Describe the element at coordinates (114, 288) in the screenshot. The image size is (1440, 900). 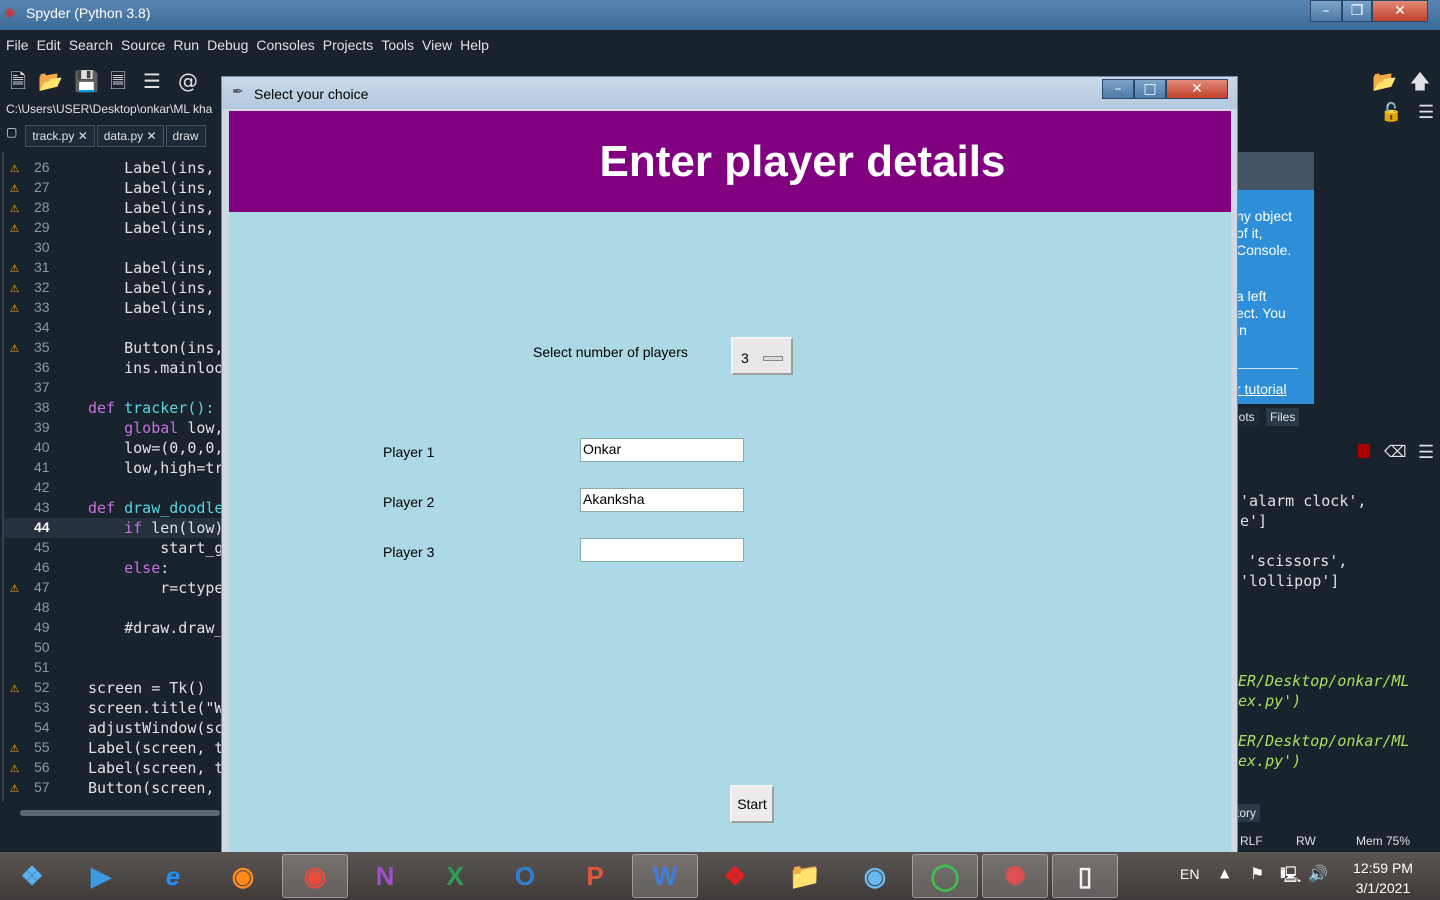
I see `code-line: ⚠ 32 Label(ins,` at that location.